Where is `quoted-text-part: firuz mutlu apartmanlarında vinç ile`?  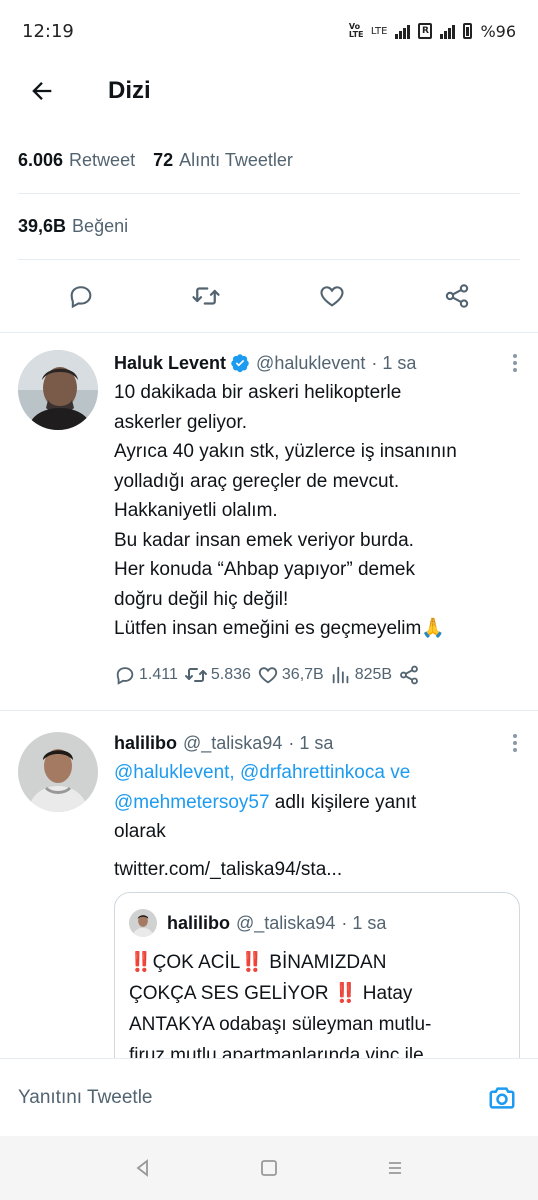 quoted-text-part: firuz mutlu apartmanlarında vinç ile is located at coordinates (276, 1051).